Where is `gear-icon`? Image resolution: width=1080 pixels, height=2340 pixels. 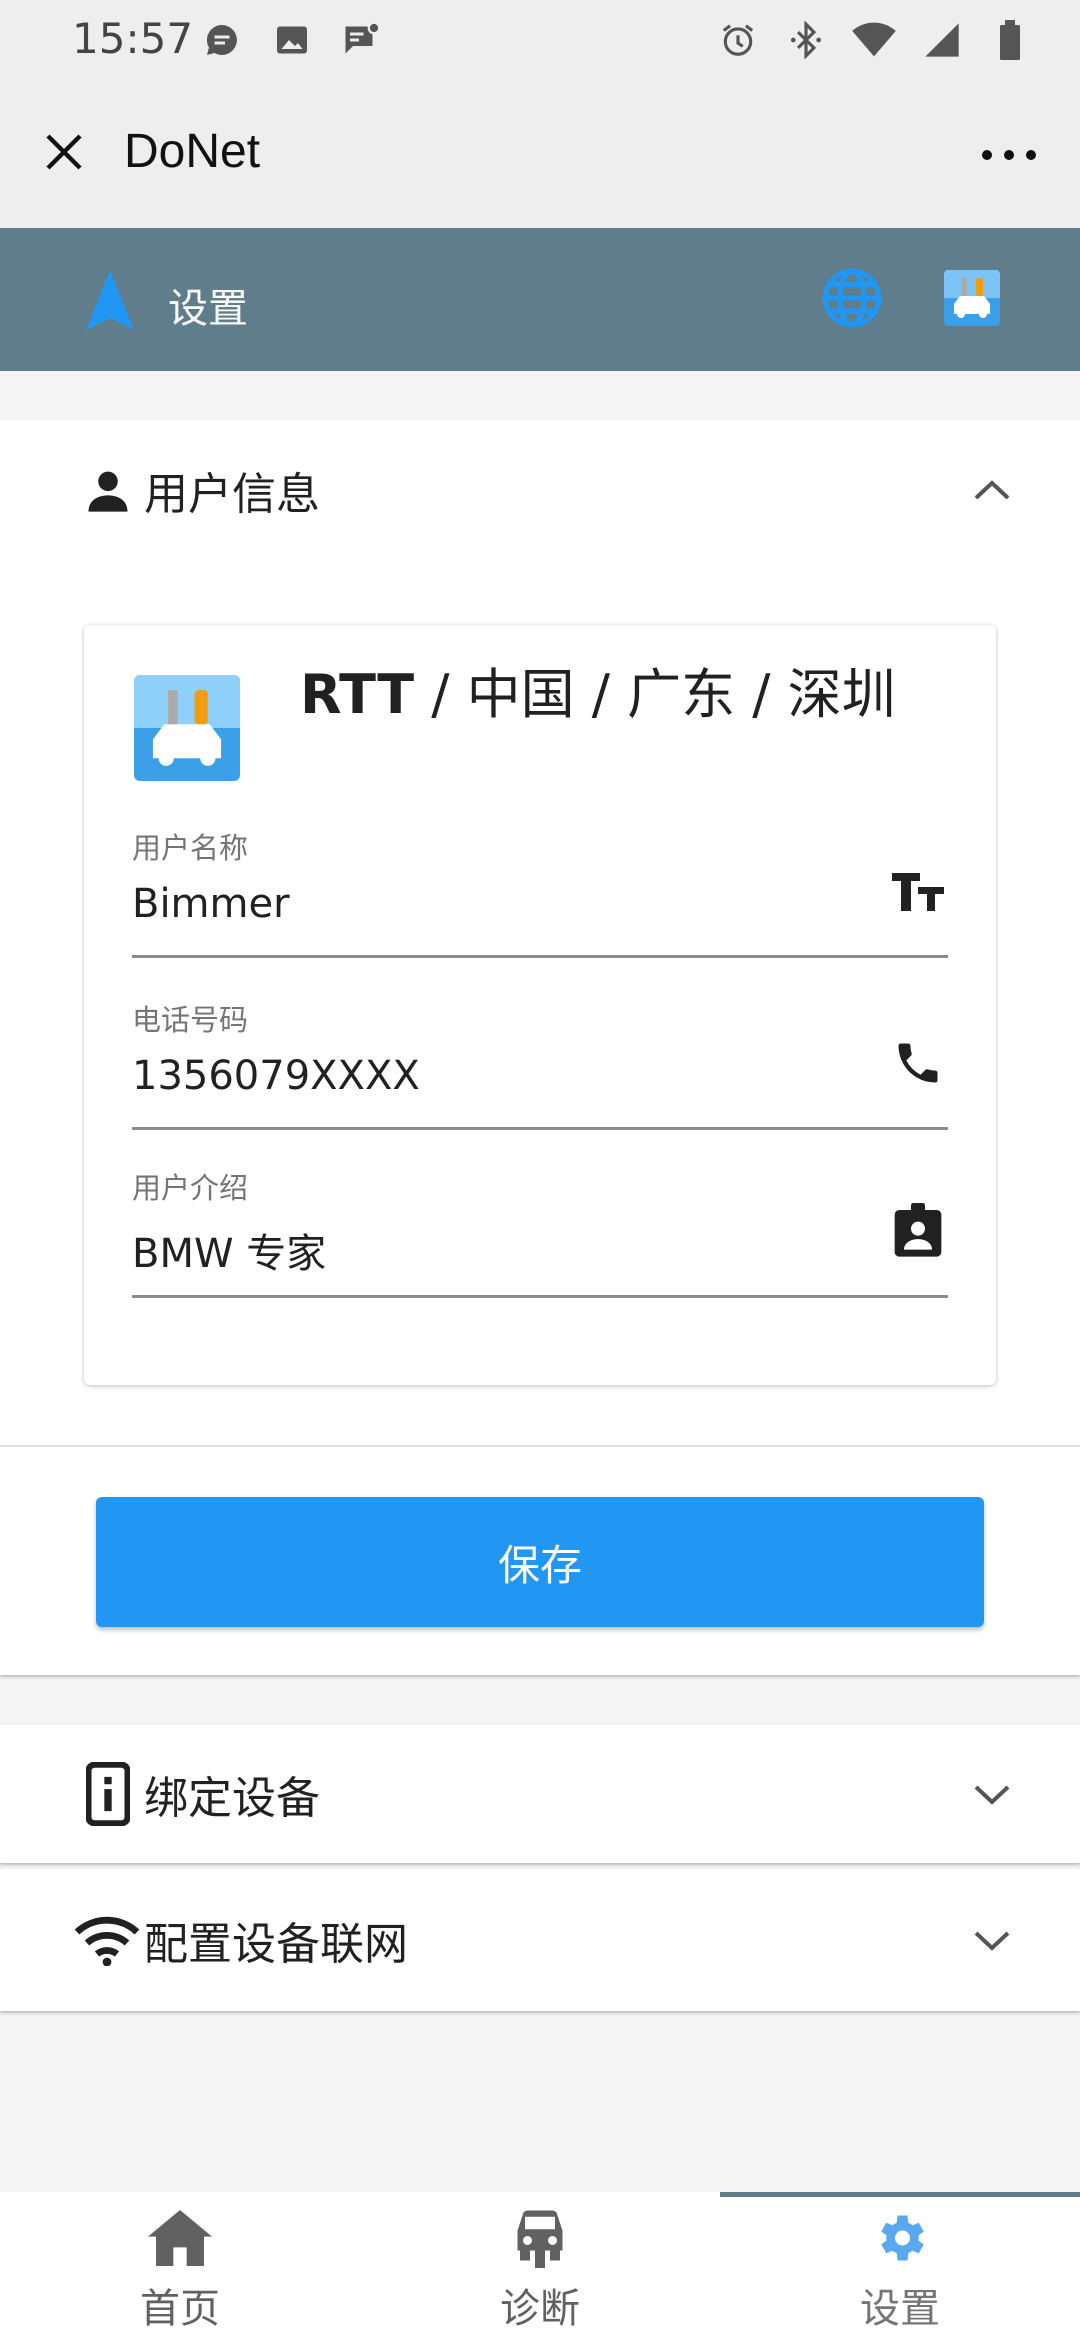 gear-icon is located at coordinates (900, 2238).